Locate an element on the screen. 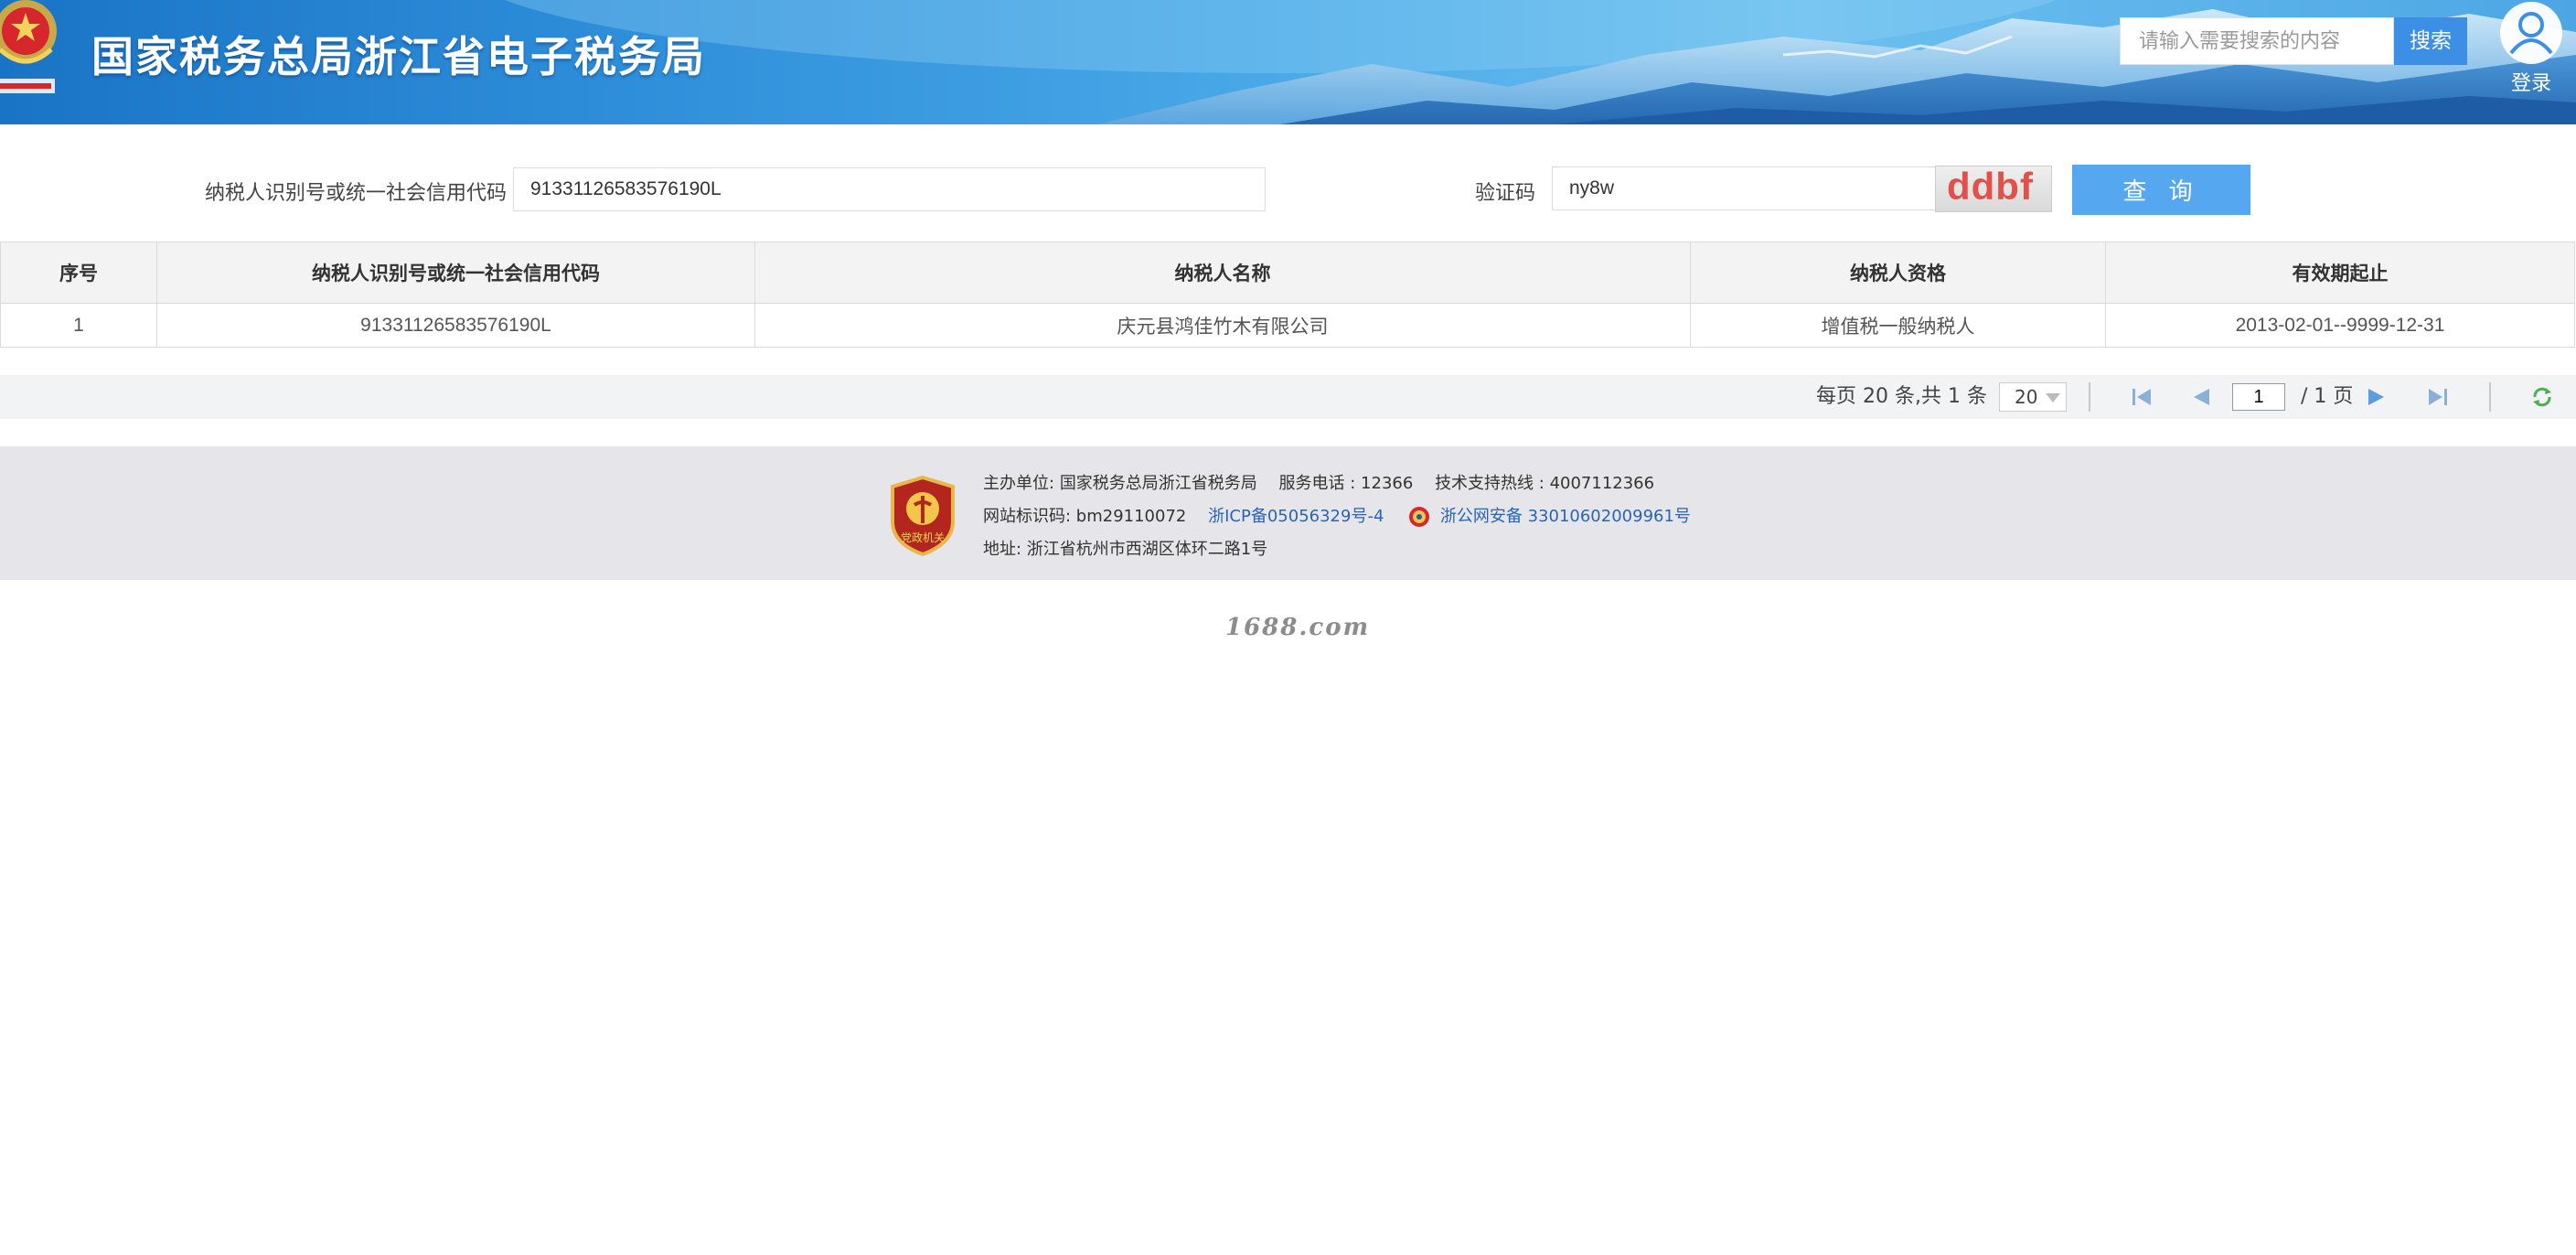 This screenshot has height=1255, width=2576. footer-host-label: 主办单位: is located at coordinates (1019, 484).